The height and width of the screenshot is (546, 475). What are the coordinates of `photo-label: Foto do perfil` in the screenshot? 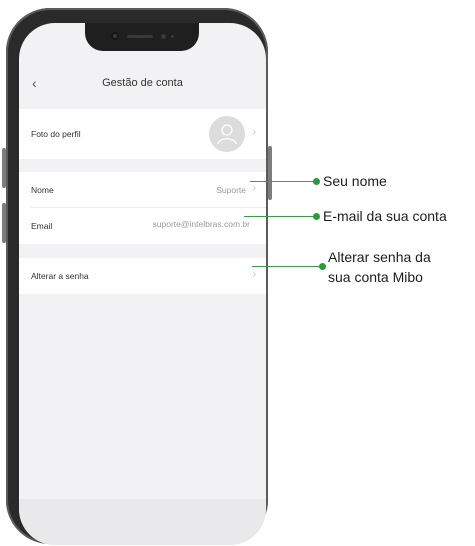 It's located at (56, 134).